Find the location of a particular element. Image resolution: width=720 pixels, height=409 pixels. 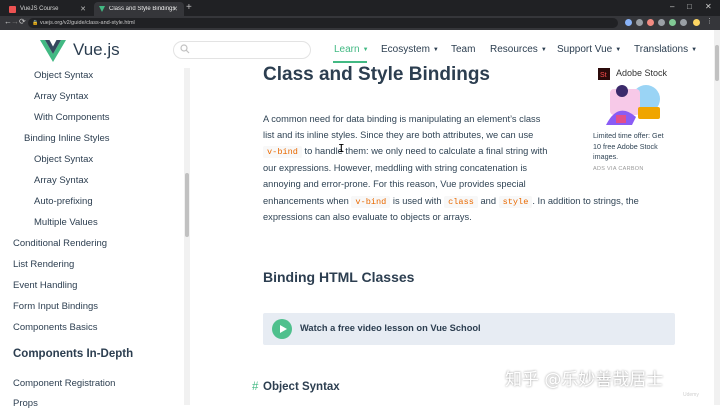

nav-resources: Resources ▼ is located at coordinates (518, 49).